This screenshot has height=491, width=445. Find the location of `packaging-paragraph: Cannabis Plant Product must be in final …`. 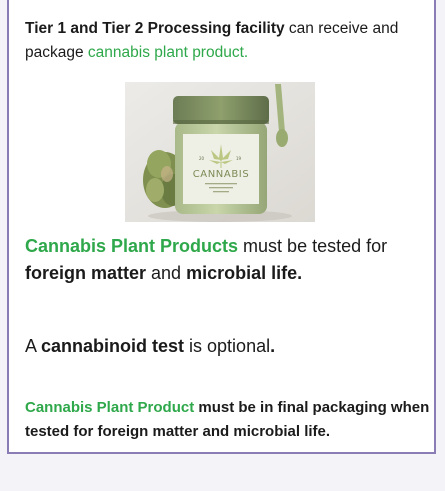

packaging-paragraph: Cannabis Plant Product must be in final … is located at coordinates (230, 420).